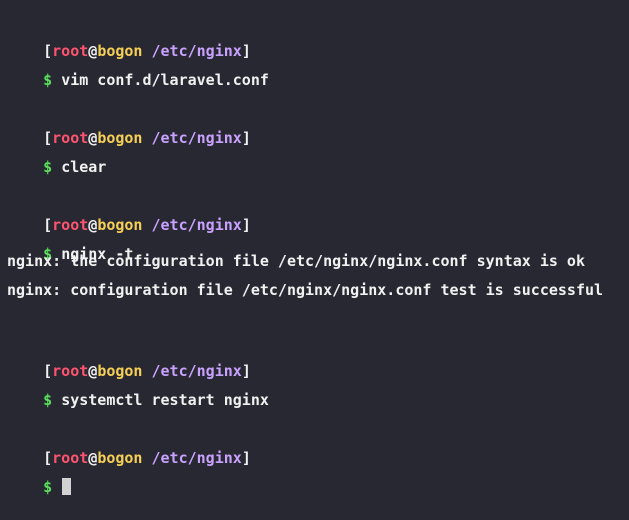 Image resolution: width=629 pixels, height=520 pixels. I want to click on prompt-at: @, so click(93, 458).